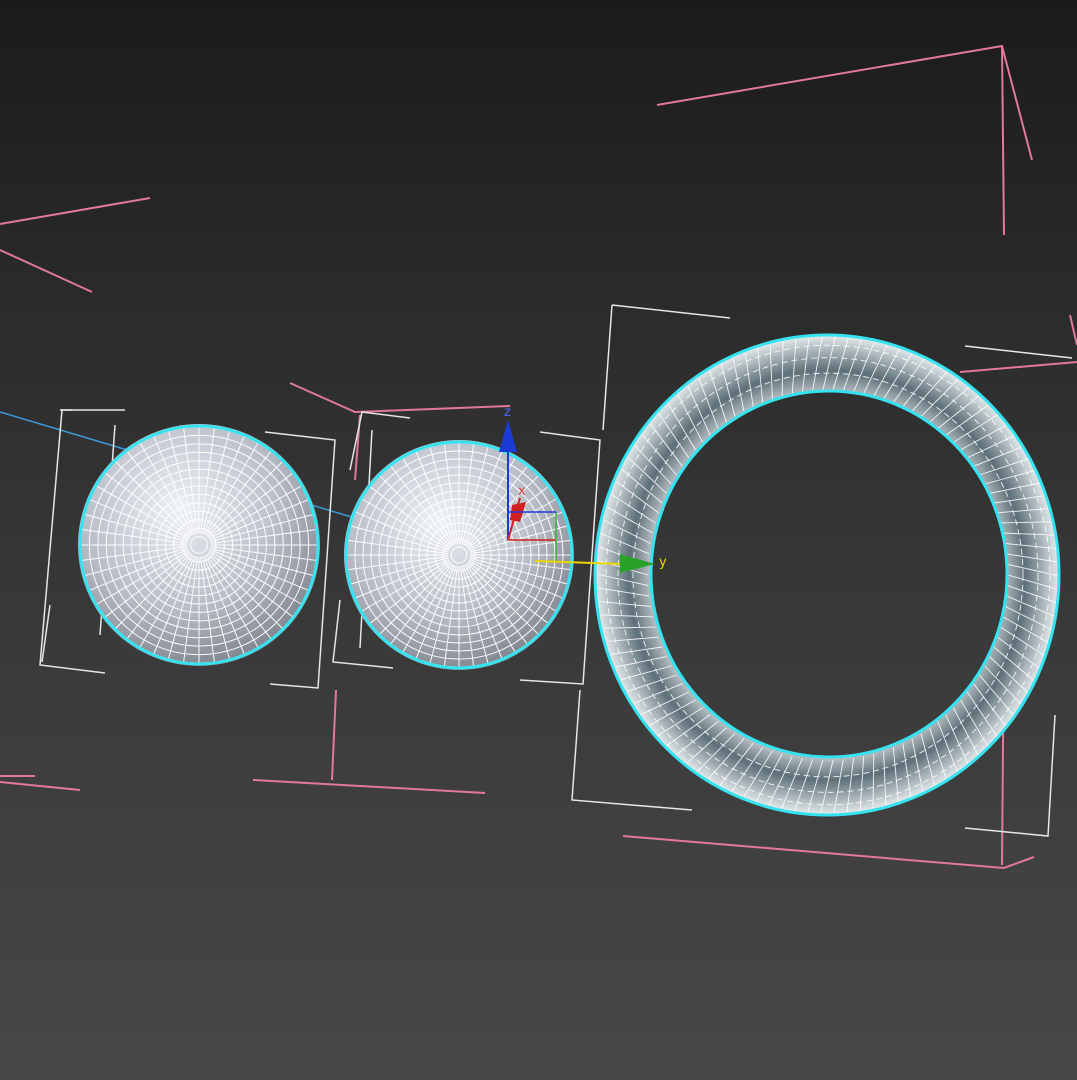  What do you see at coordinates (508, 436) in the screenshot?
I see `z-axis-arrow-icon` at bounding box center [508, 436].